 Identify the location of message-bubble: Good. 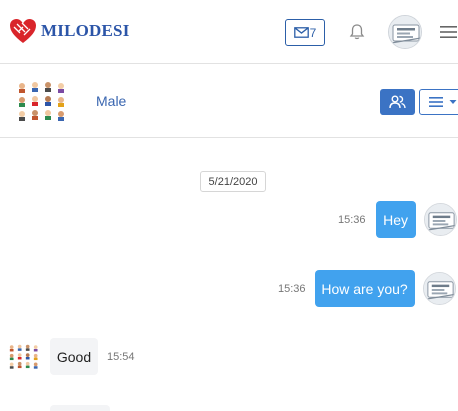
(74, 356).